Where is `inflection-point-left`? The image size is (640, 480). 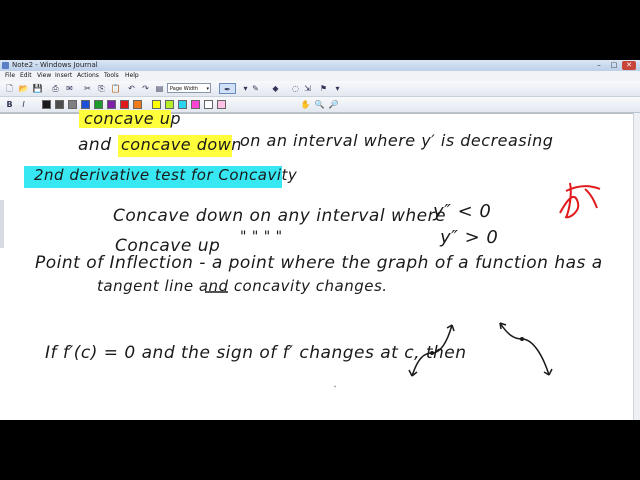
inflection-point-left is located at coordinates (432, 353).